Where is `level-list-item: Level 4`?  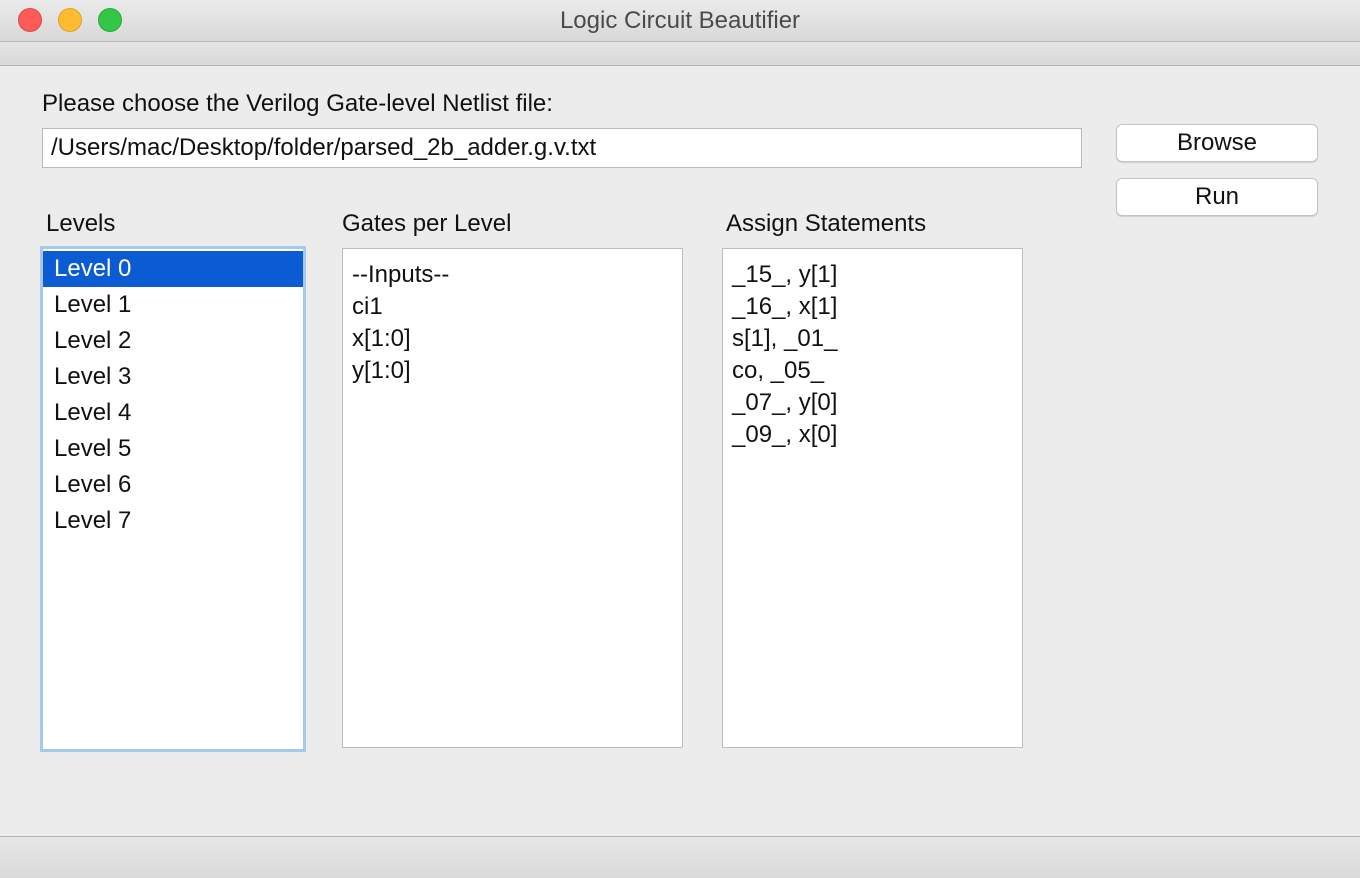 level-list-item: Level 4 is located at coordinates (173, 413).